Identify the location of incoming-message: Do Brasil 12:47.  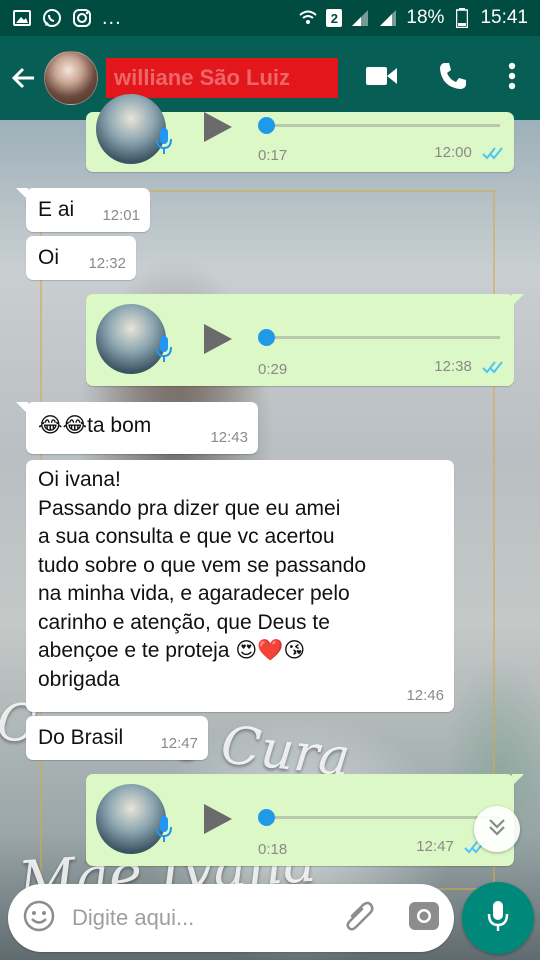
(117, 738).